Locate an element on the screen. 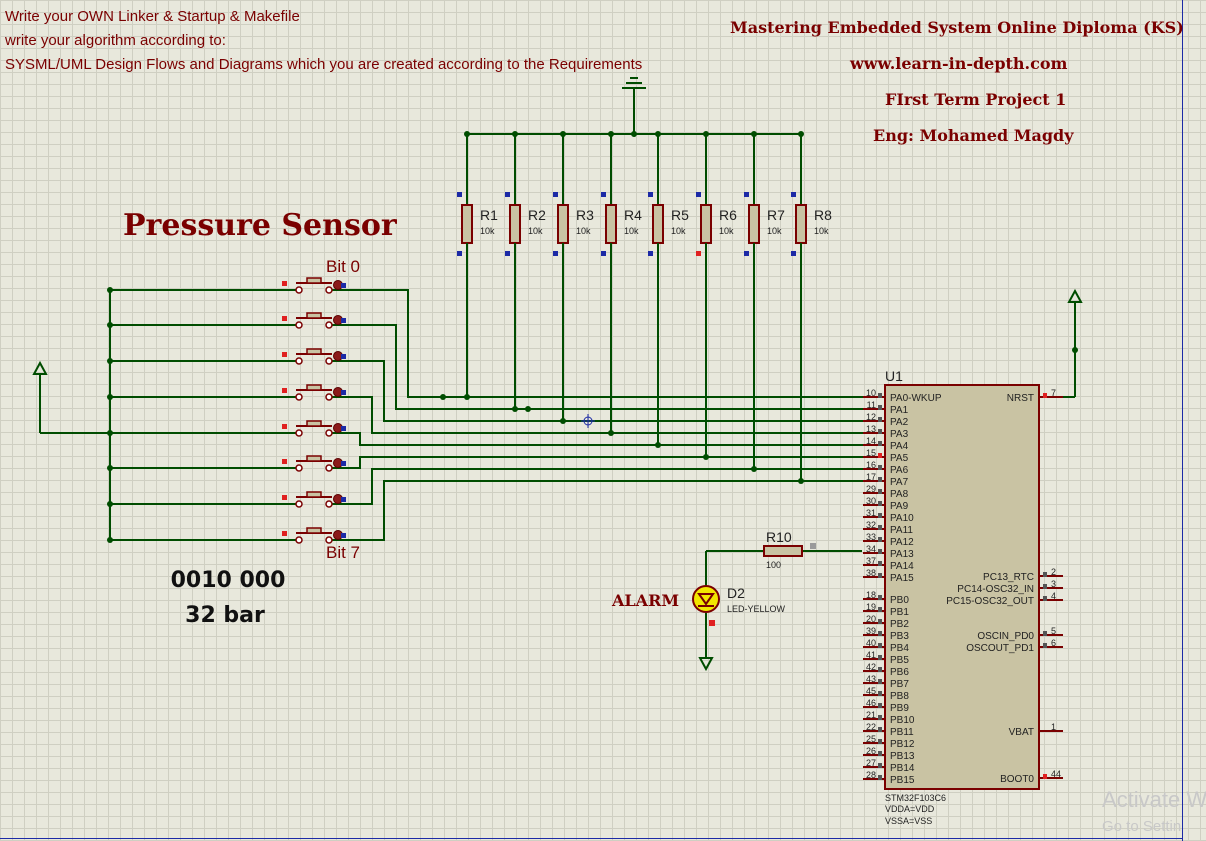 The width and height of the screenshot is (1206, 841). pin-name: PA7 is located at coordinates (899, 482).